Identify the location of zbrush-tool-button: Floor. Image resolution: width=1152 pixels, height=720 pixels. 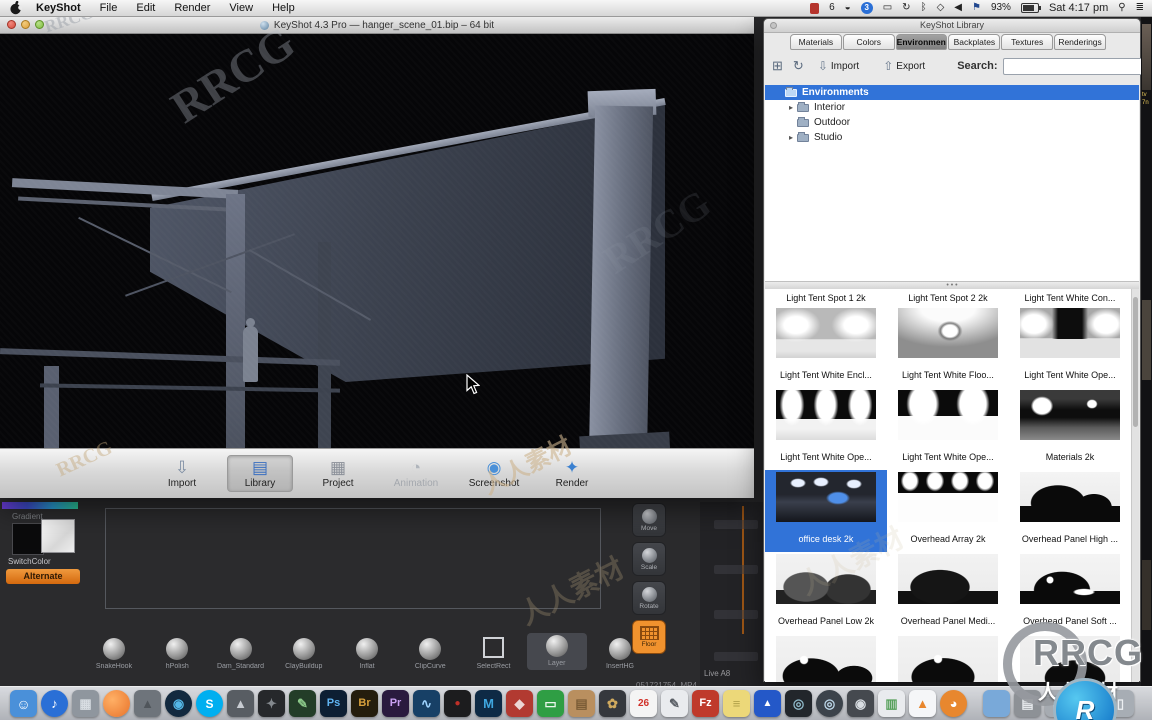
(649, 637).